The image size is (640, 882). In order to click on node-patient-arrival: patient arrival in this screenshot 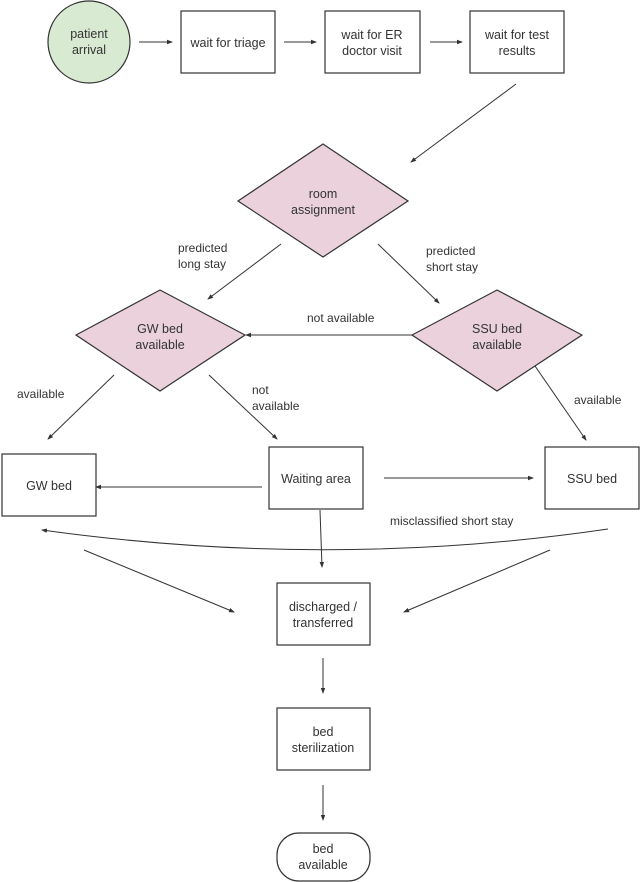, I will do `click(89, 42)`.